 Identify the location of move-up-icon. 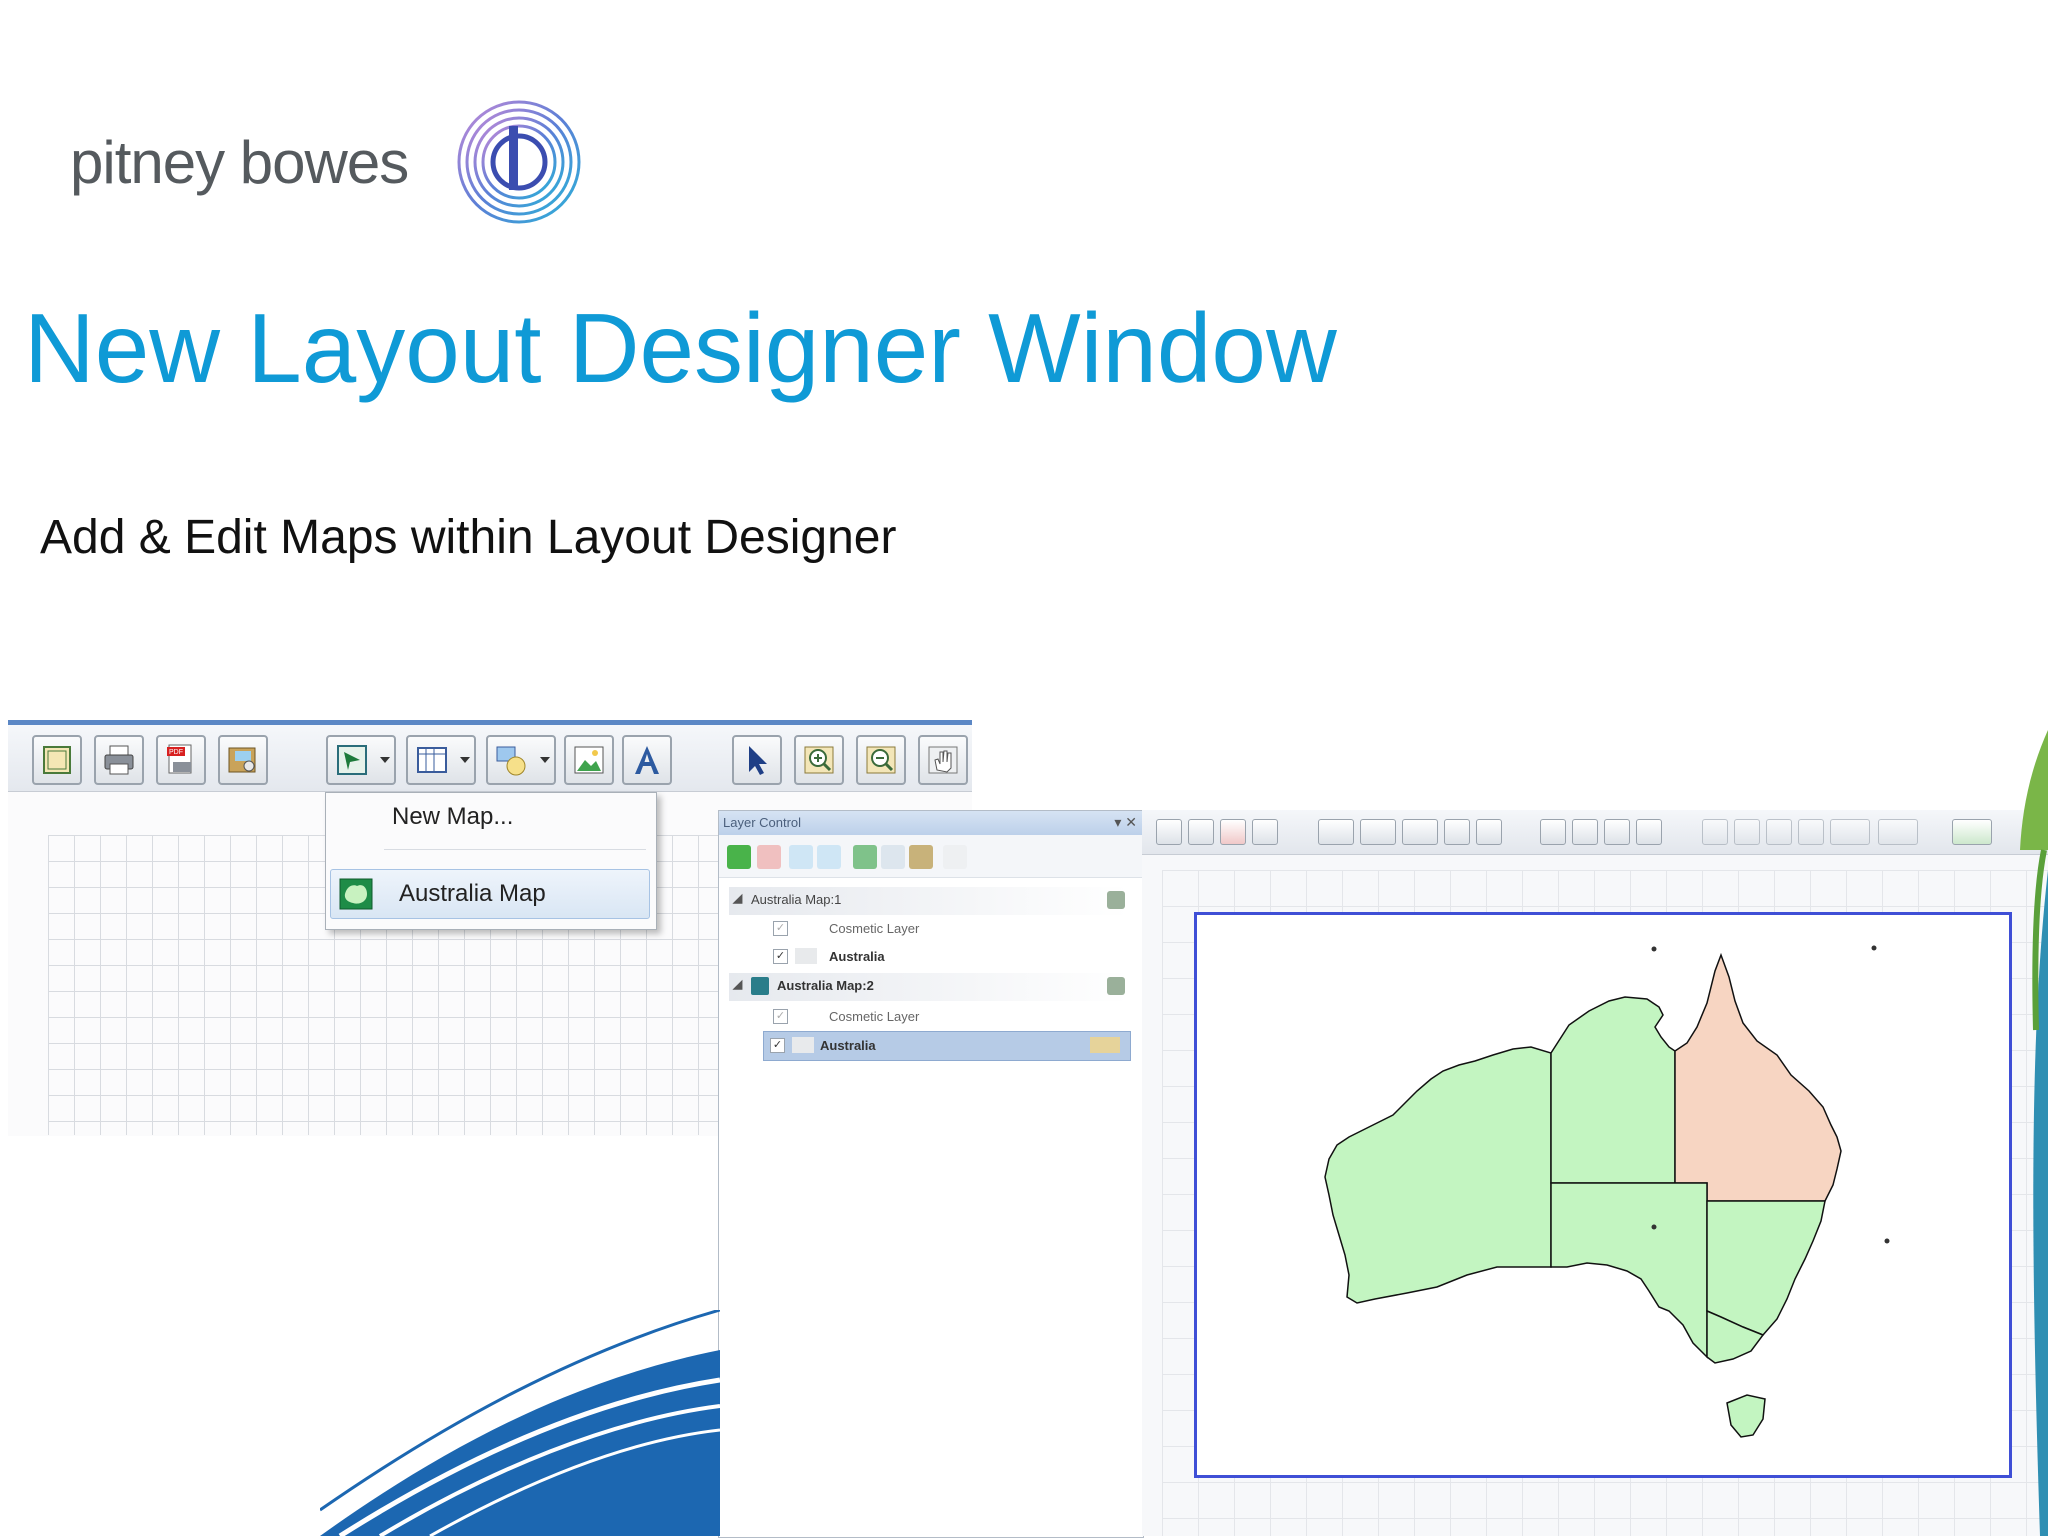
(801, 857).